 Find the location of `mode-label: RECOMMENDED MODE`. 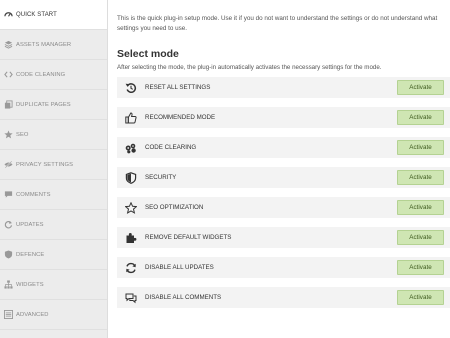

mode-label: RECOMMENDED MODE is located at coordinates (180, 117).